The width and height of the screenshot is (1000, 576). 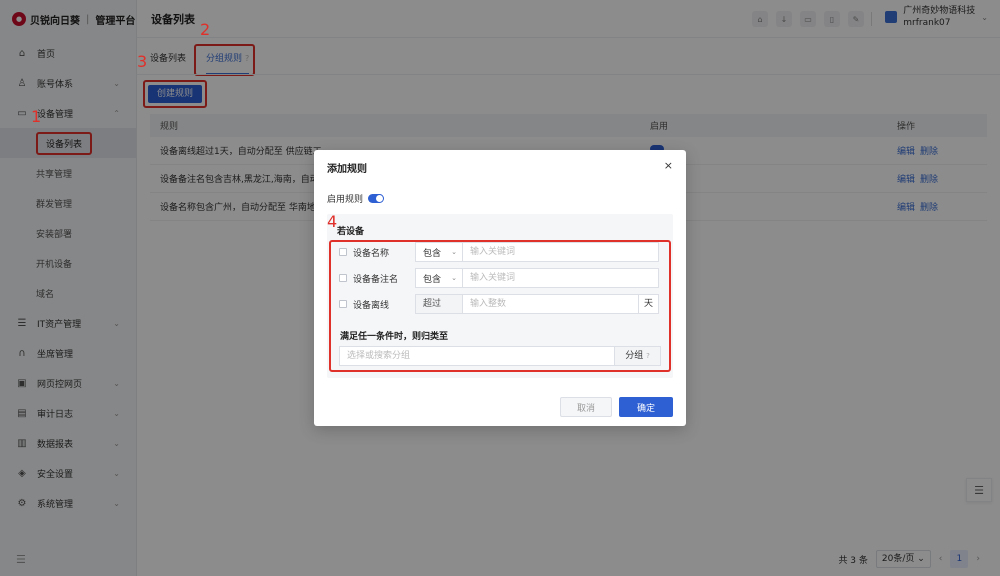 What do you see at coordinates (205, 29) in the screenshot?
I see `annotation-number: 2` at bounding box center [205, 29].